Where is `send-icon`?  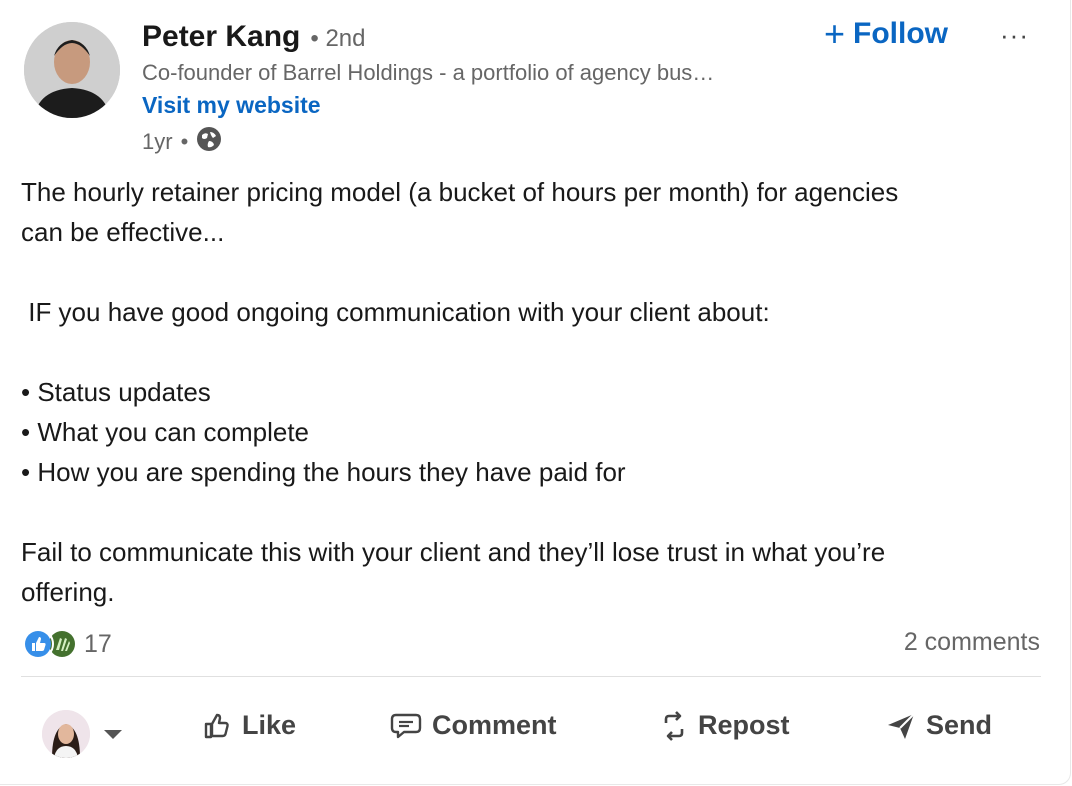 send-icon is located at coordinates (901, 725).